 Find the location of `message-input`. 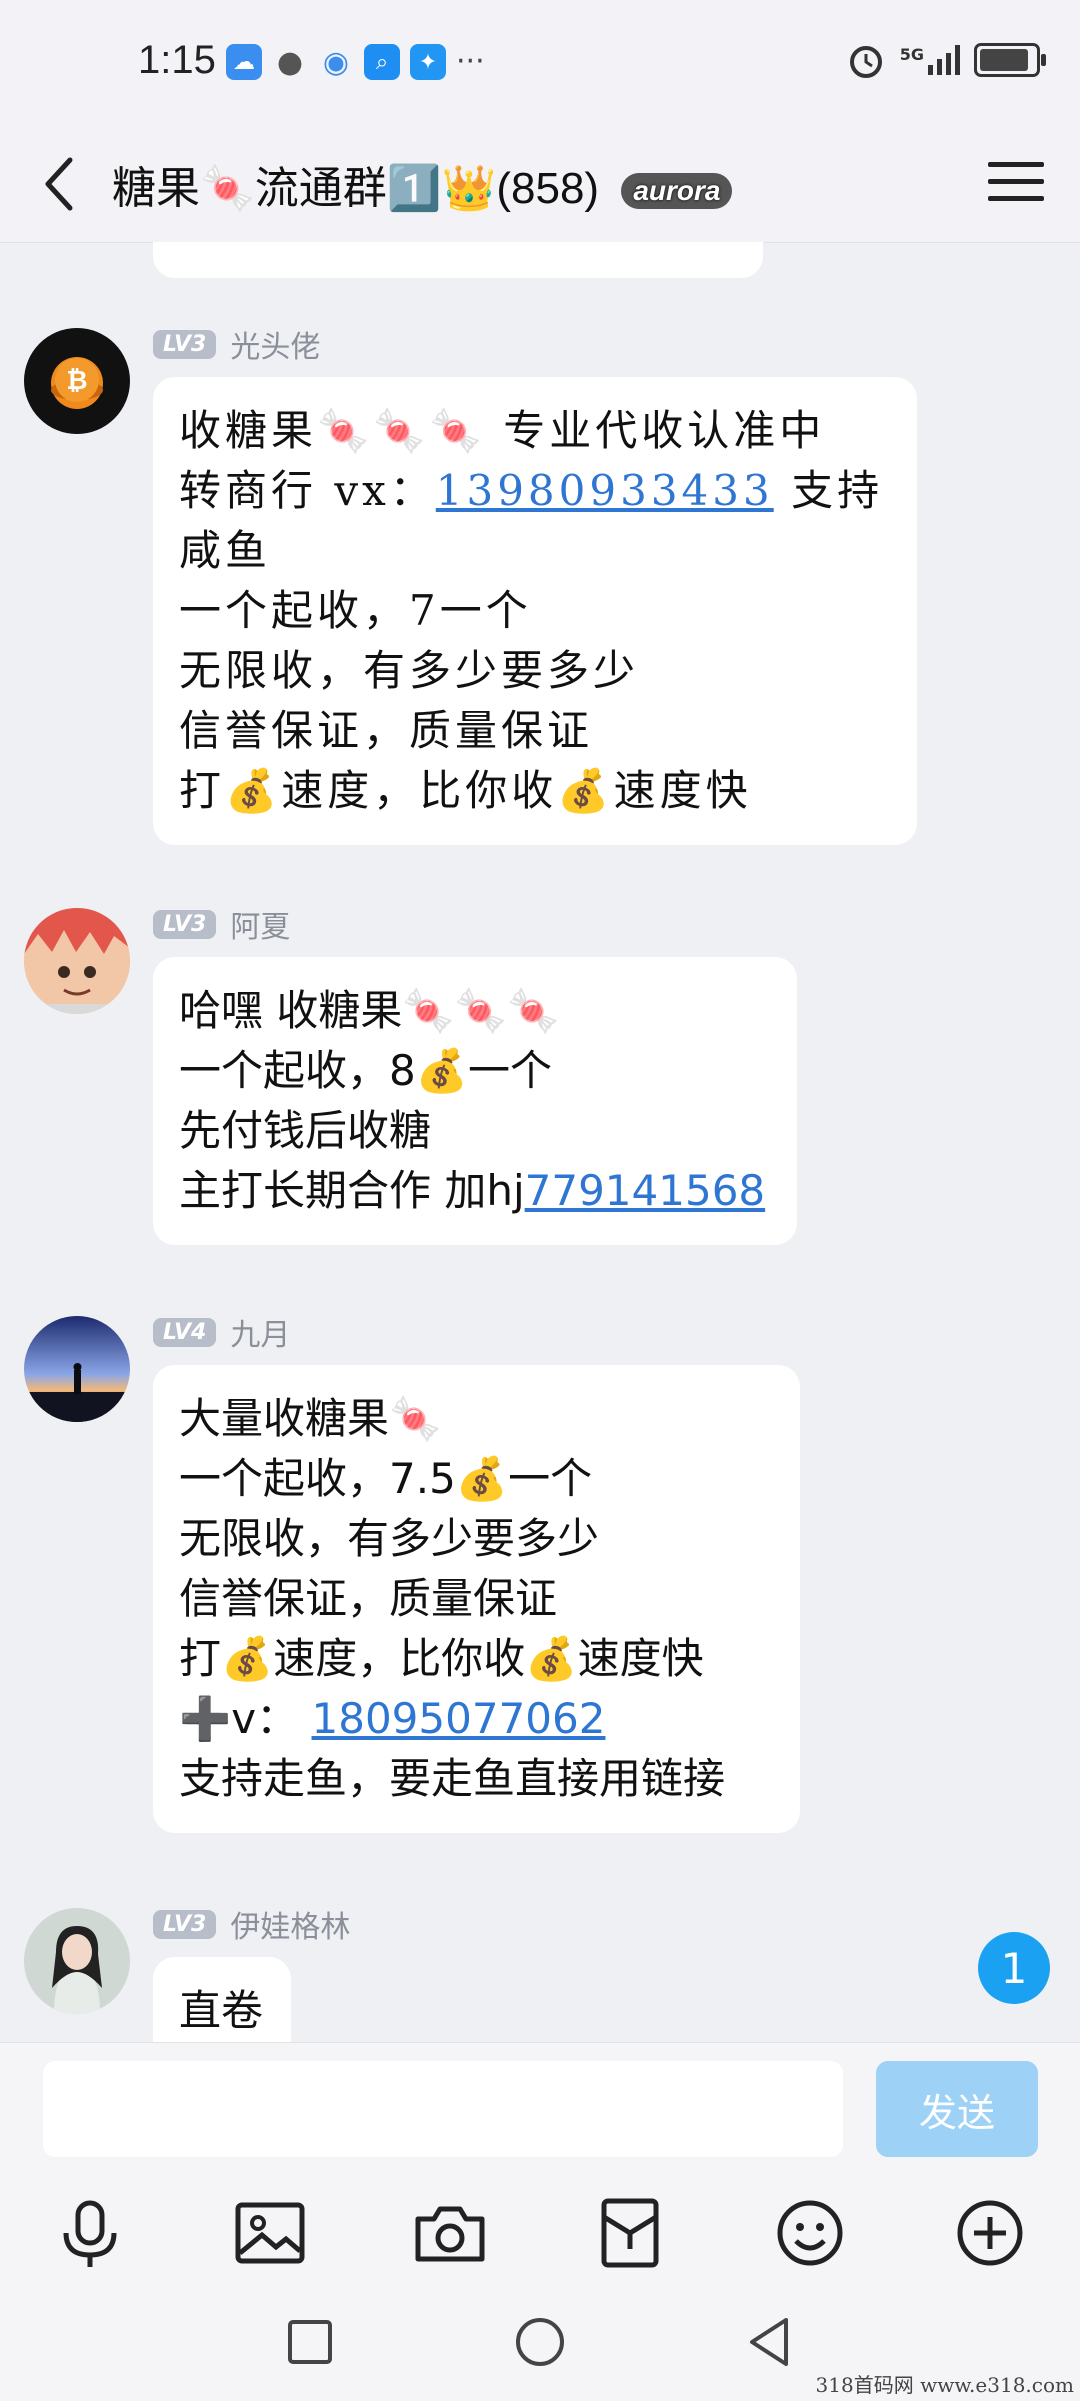

message-input is located at coordinates (443, 2109).